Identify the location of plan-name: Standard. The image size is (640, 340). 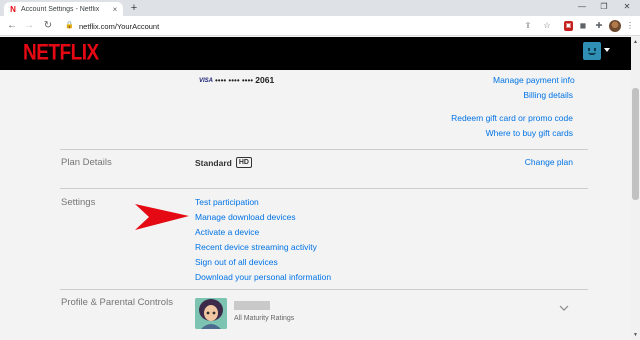
(213, 162).